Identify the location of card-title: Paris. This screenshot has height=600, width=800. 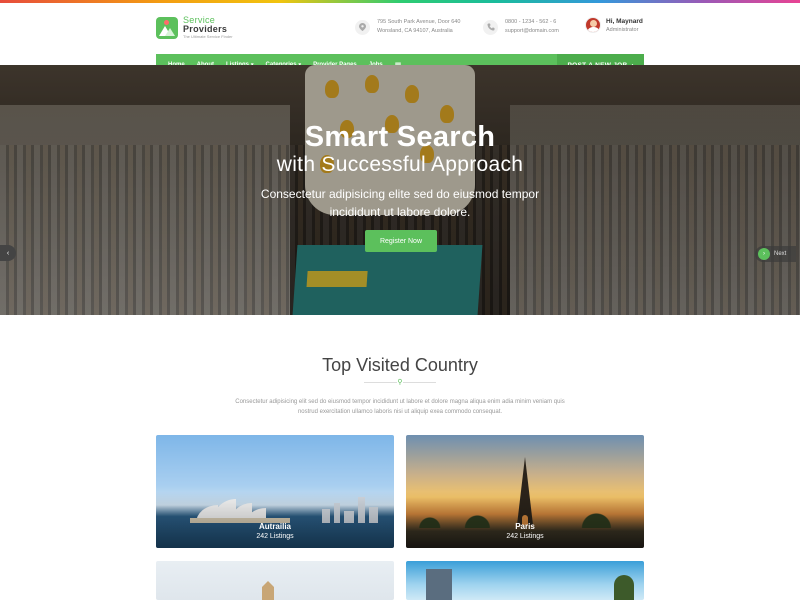
(525, 526).